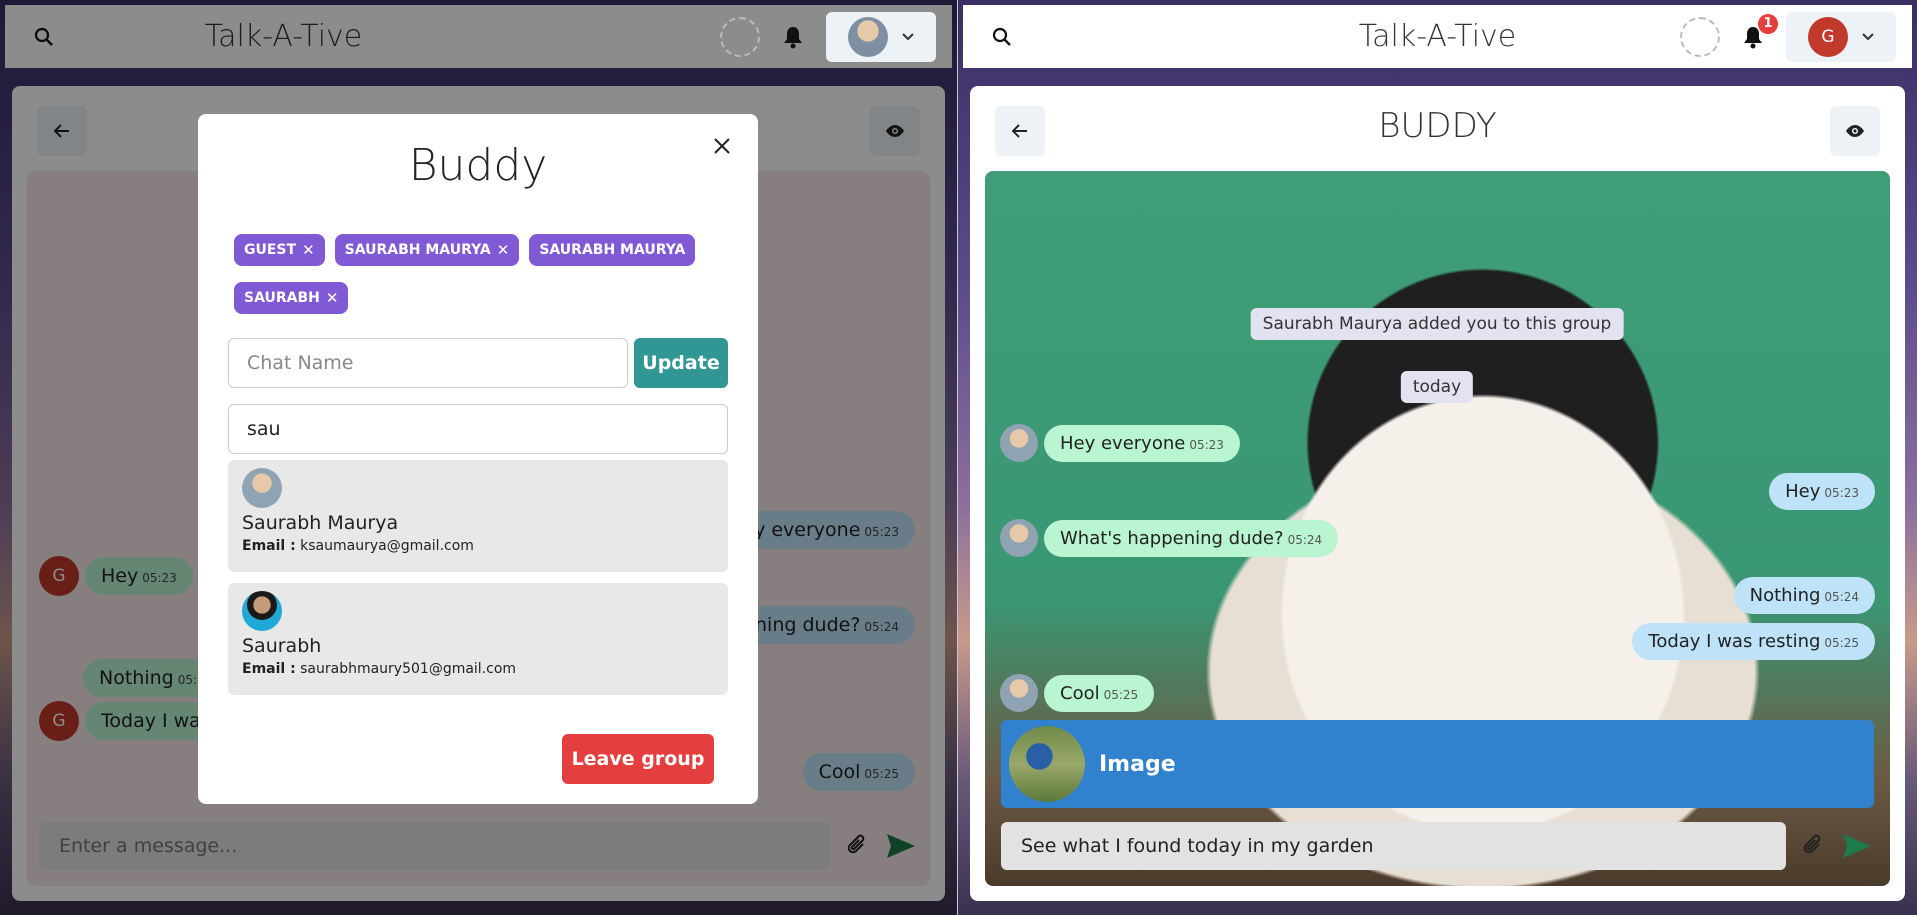  Describe the element at coordinates (1437, 387) in the screenshot. I see `date-separator: today` at that location.